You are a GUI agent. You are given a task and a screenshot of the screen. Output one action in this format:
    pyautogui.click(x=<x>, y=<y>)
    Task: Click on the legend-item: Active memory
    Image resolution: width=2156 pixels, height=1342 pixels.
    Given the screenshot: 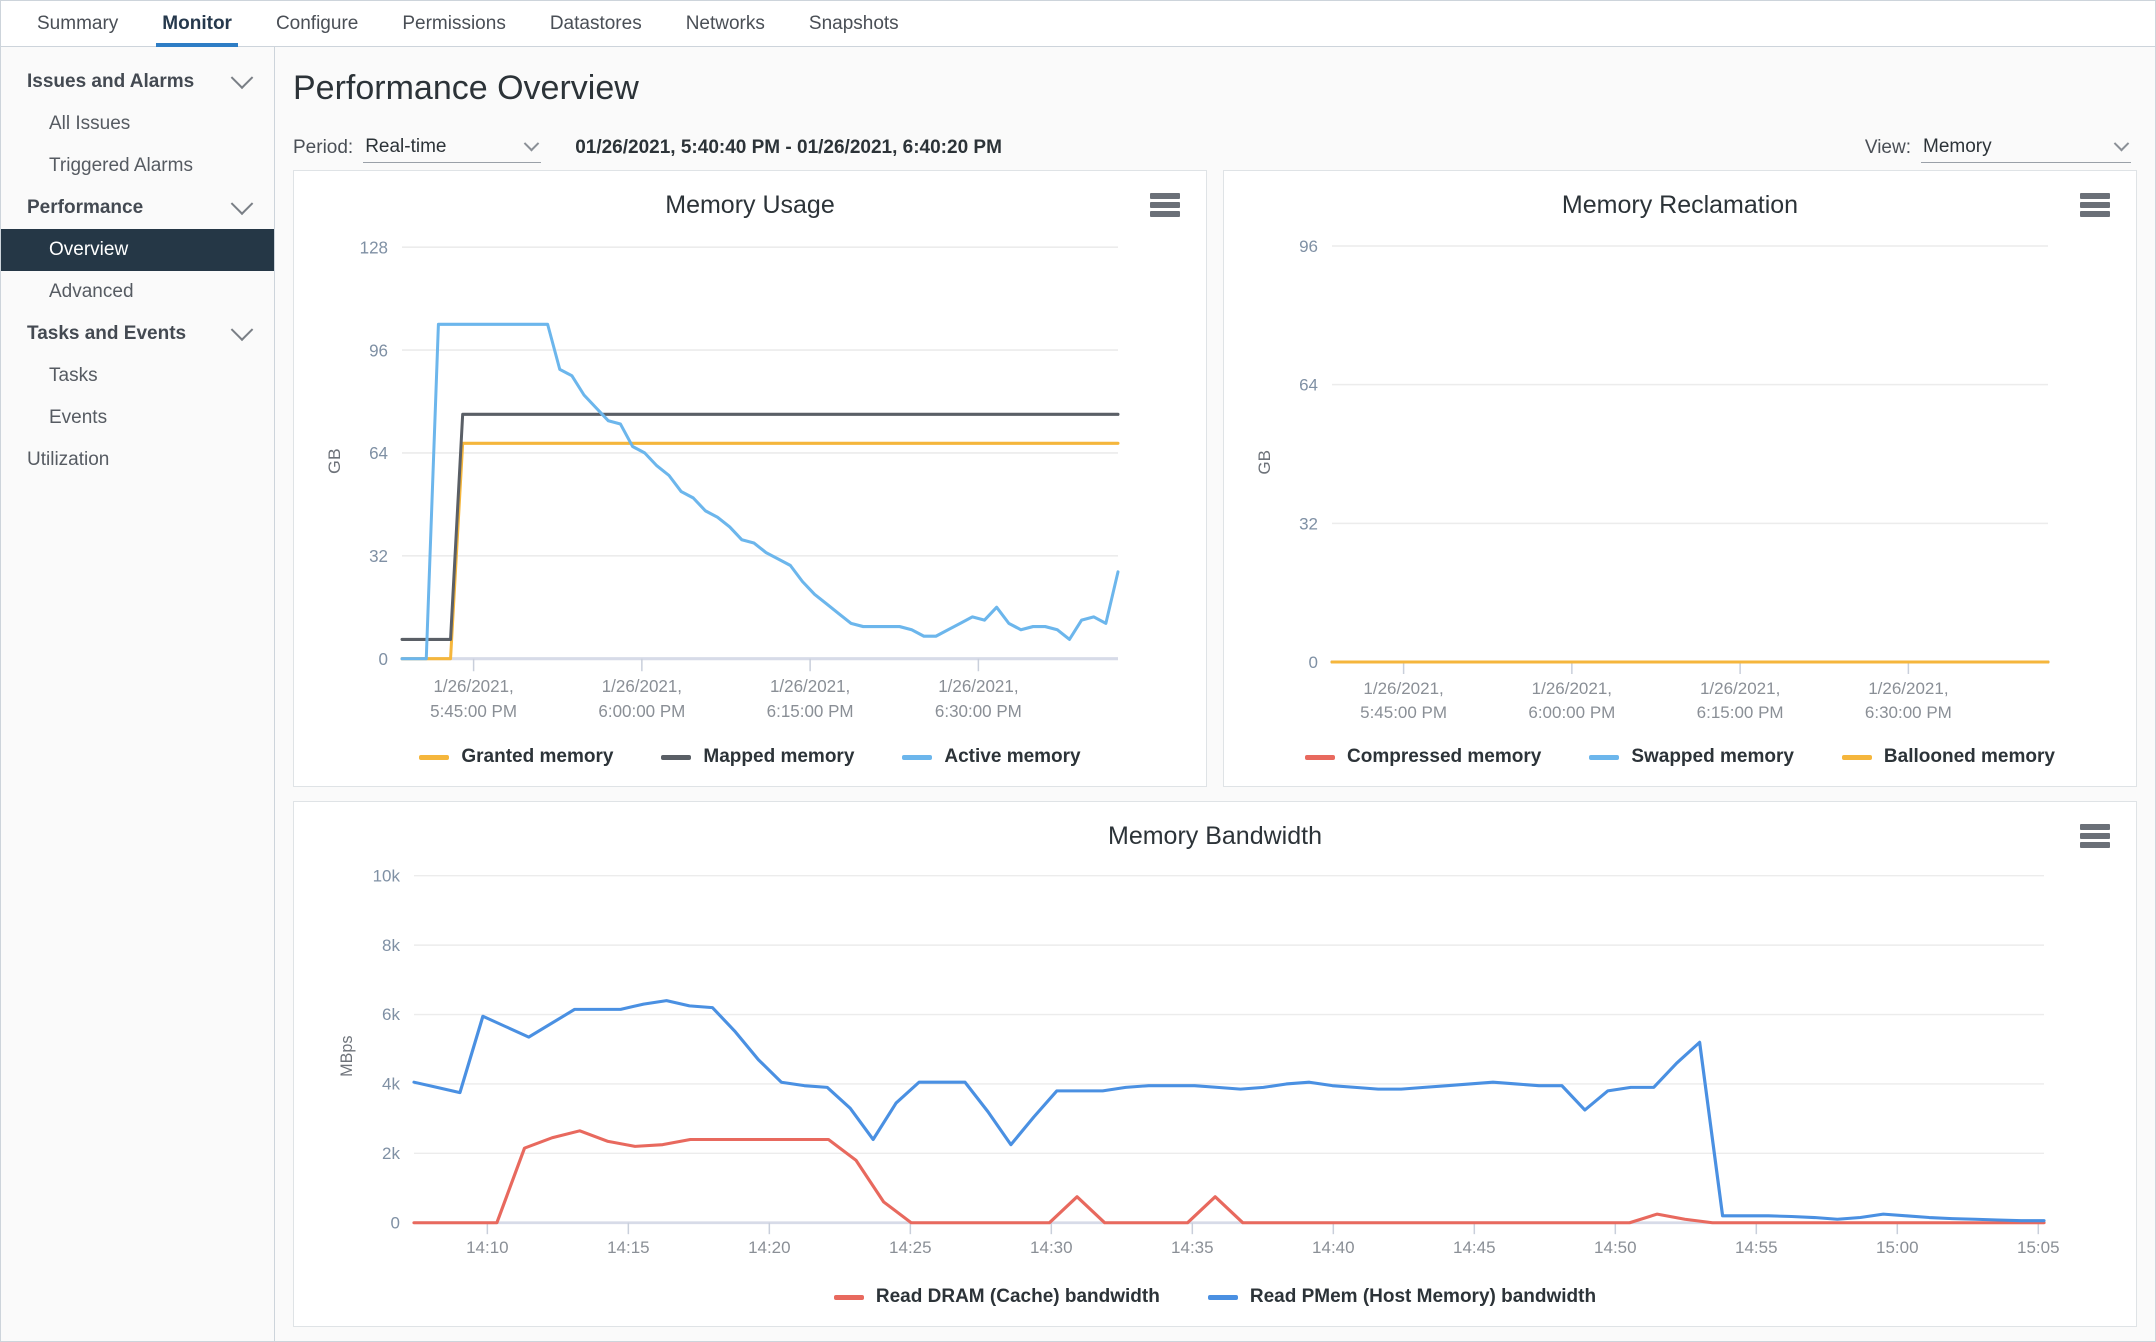 What is the action you would take?
    pyautogui.click(x=991, y=757)
    